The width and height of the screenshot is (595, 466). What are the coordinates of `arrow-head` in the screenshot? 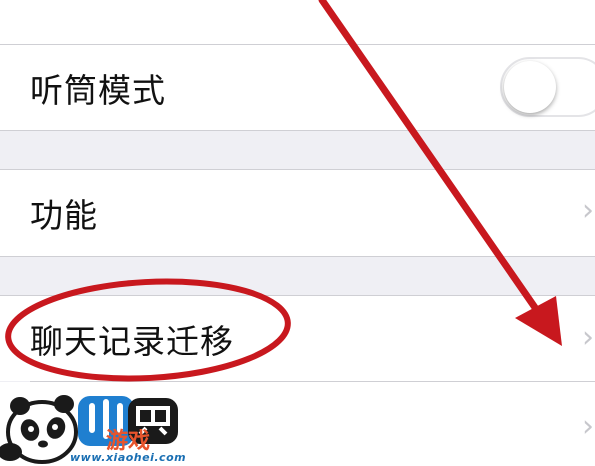 It's located at (538, 321).